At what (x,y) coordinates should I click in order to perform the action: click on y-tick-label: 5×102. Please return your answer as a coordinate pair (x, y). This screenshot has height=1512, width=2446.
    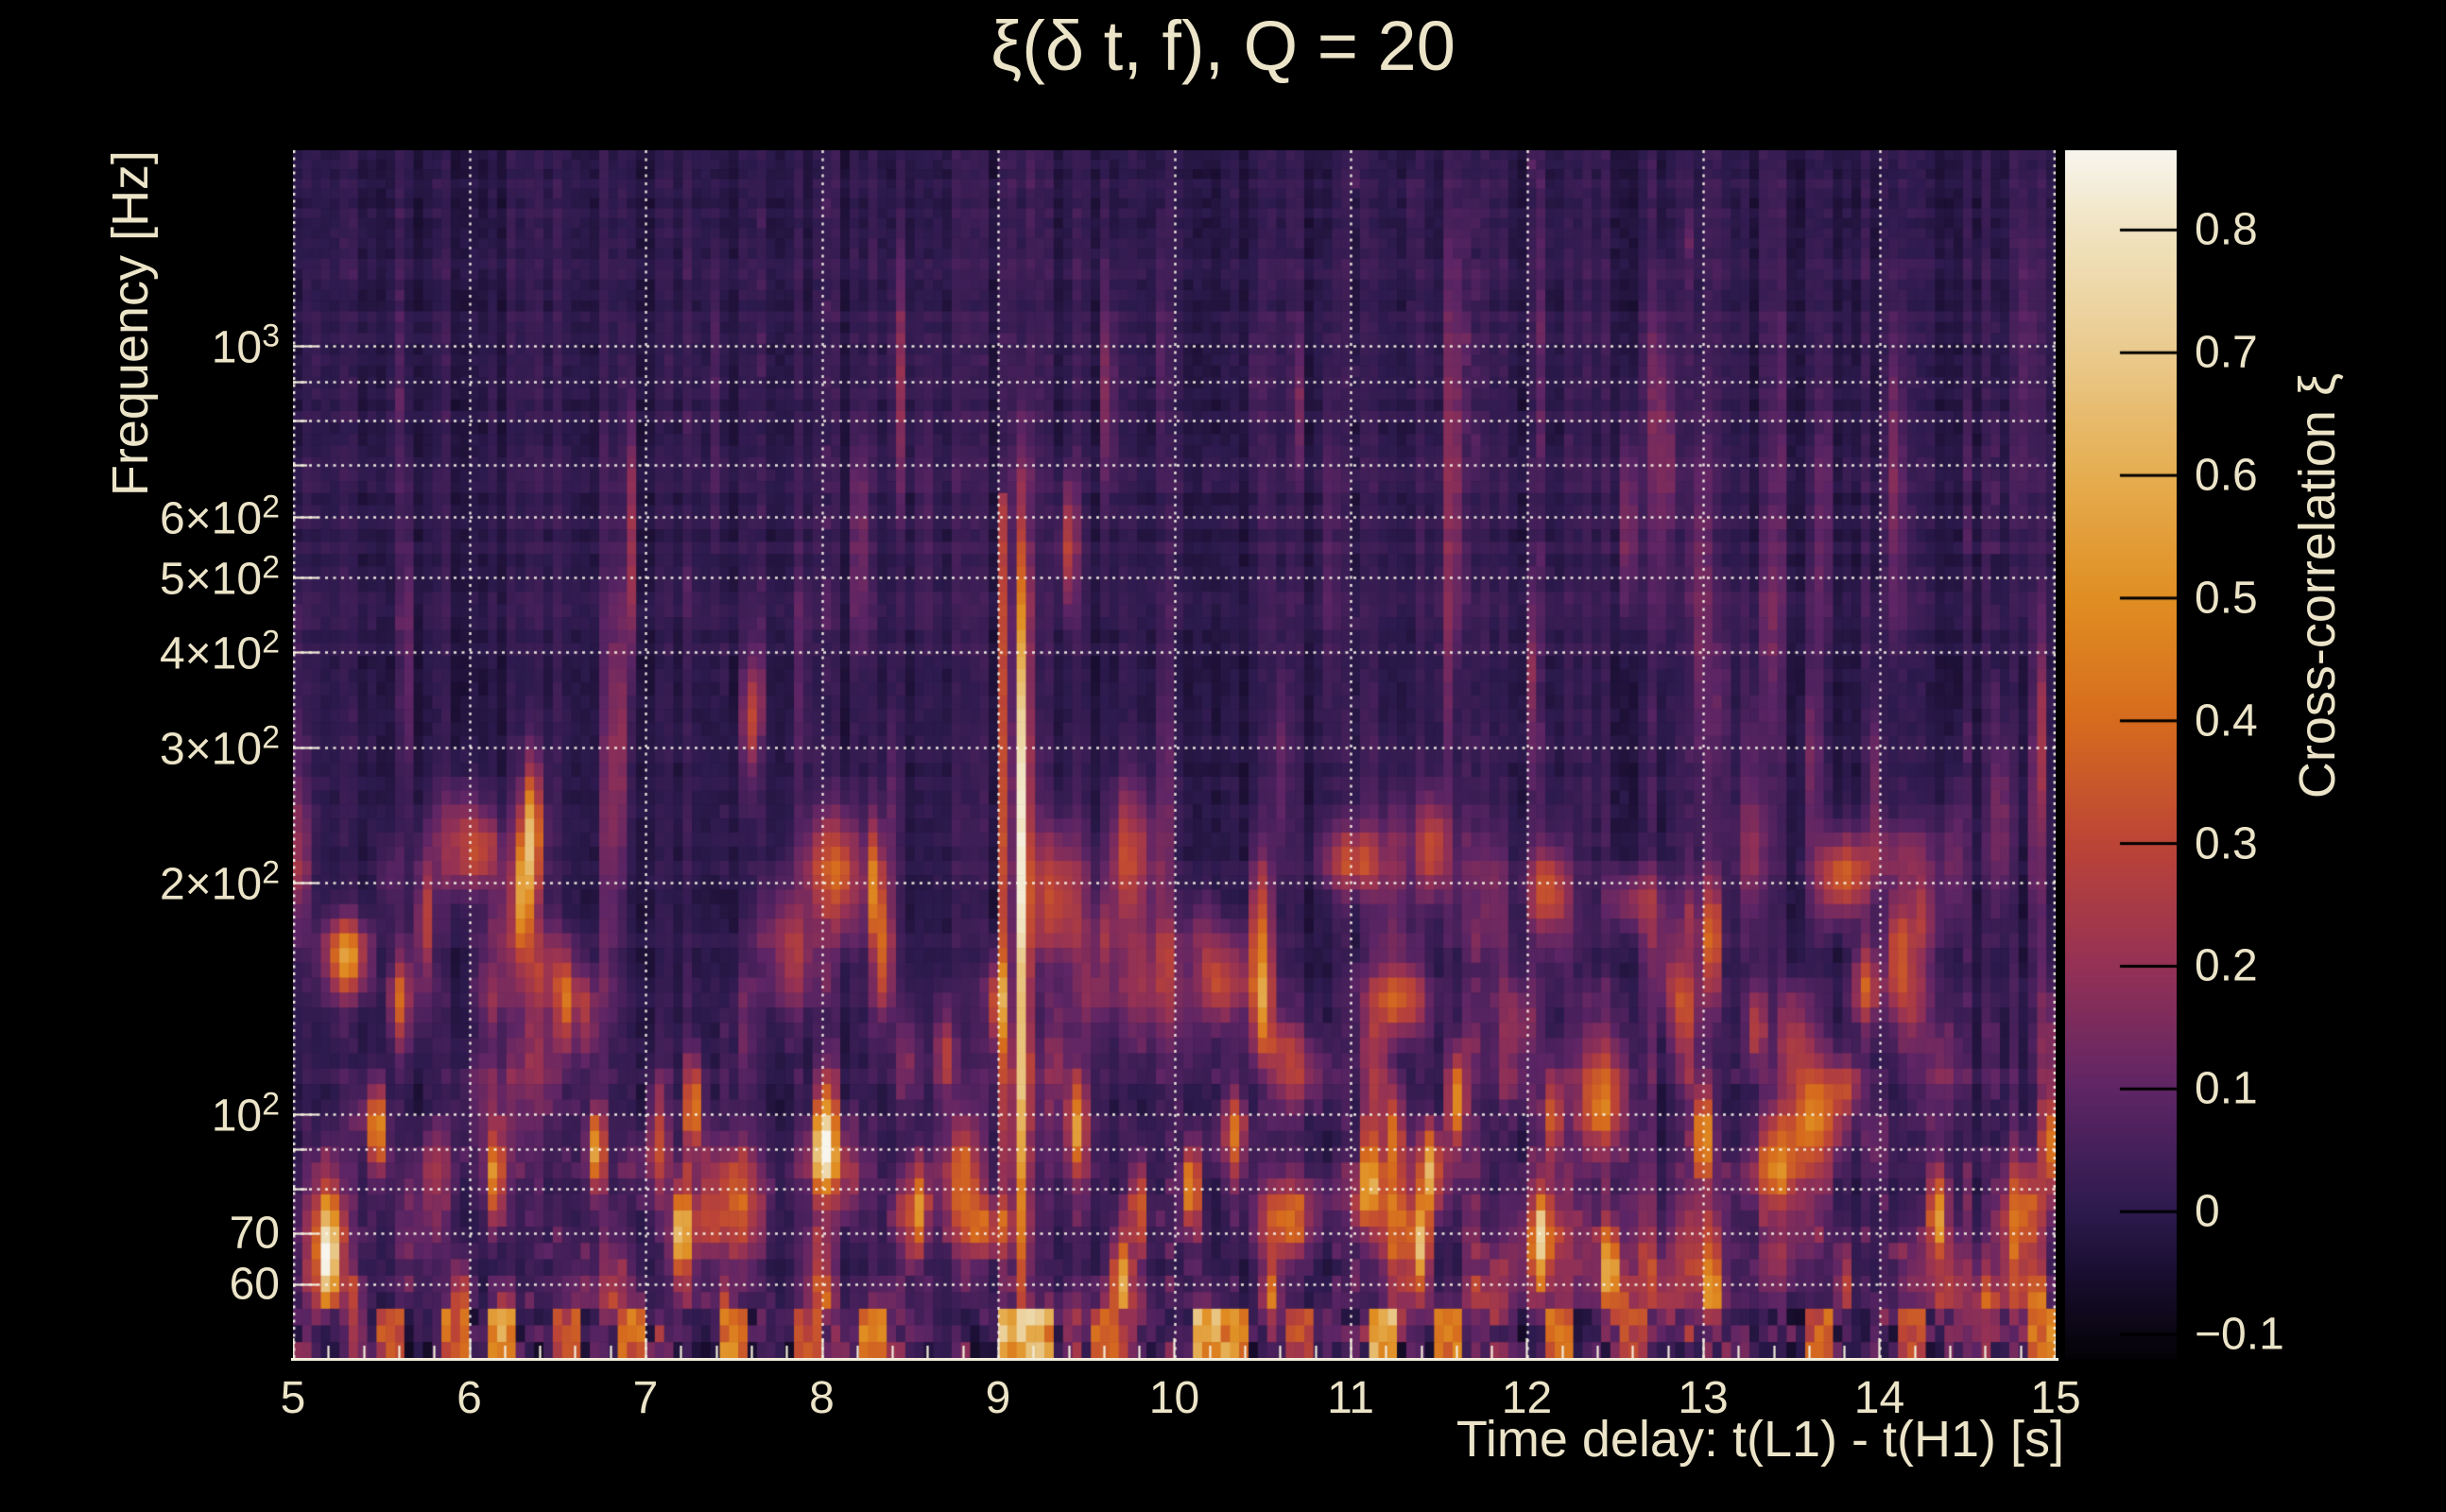
    Looking at the image, I should click on (219, 577).